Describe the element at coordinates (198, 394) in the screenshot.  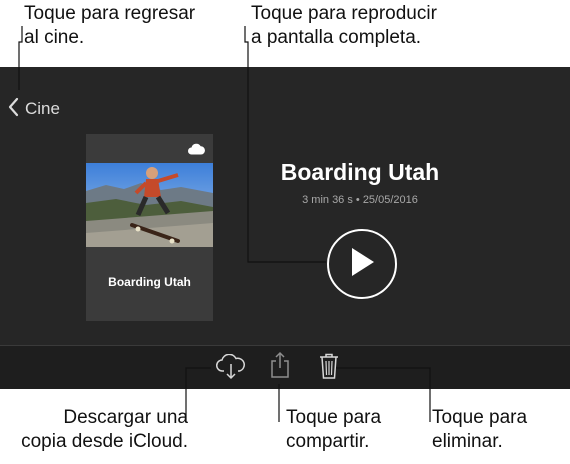
I see `leader-line-download` at that location.